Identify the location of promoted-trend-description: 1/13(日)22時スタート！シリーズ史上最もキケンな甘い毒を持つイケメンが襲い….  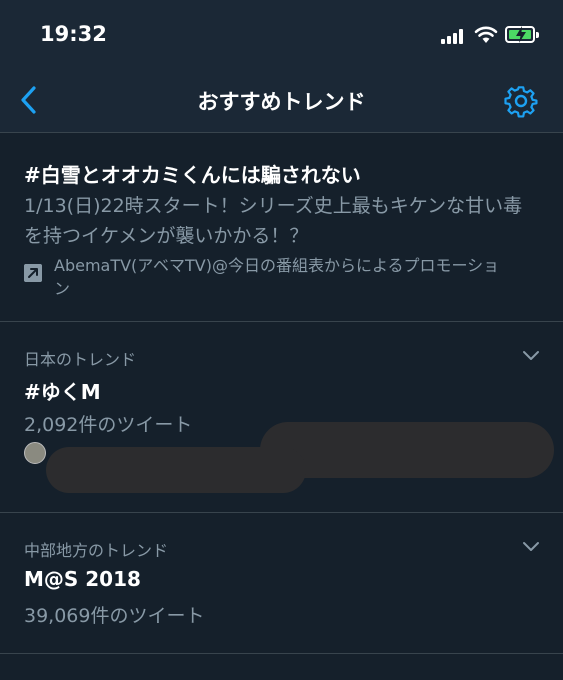
(273, 221).